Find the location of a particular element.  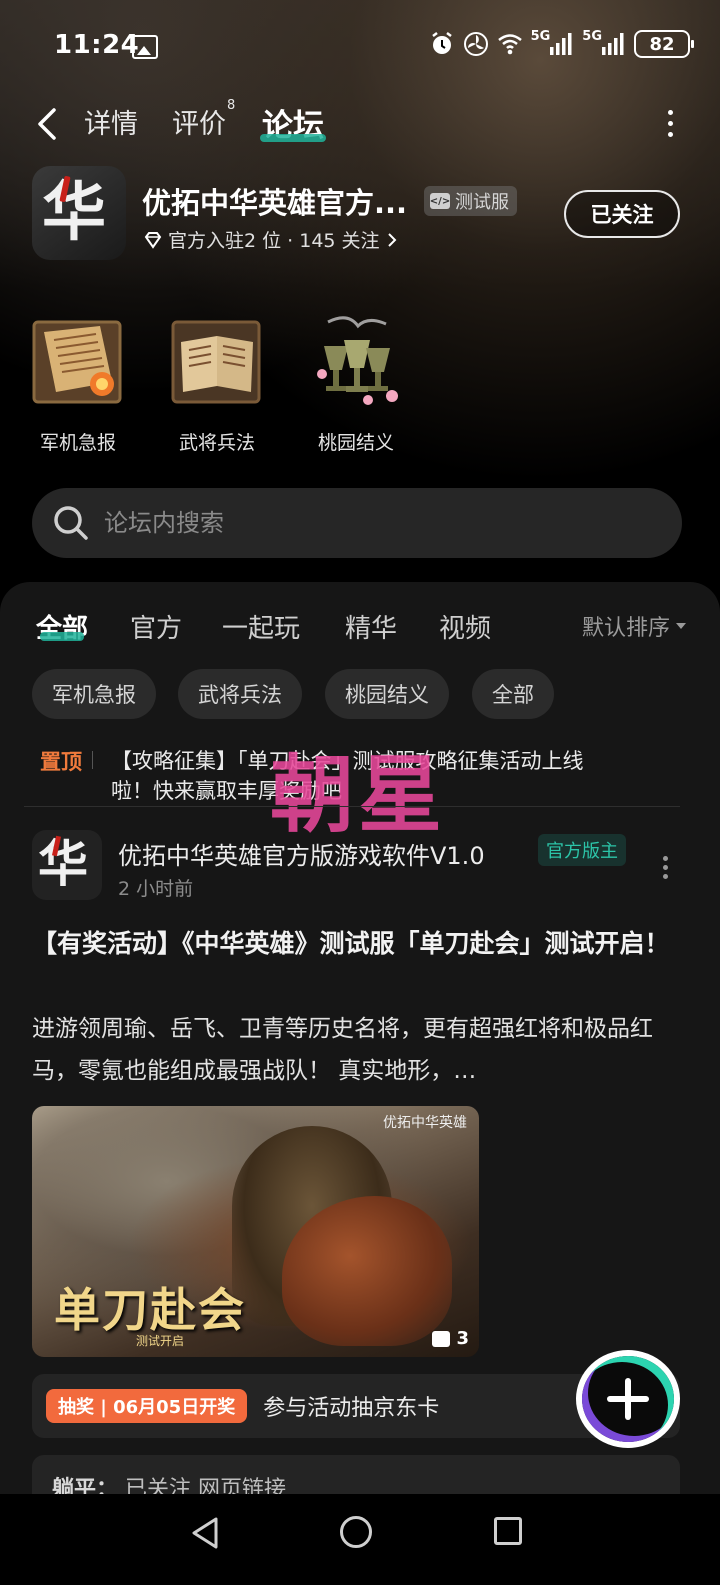

post-time: 2 小时前 is located at coordinates (156, 889).